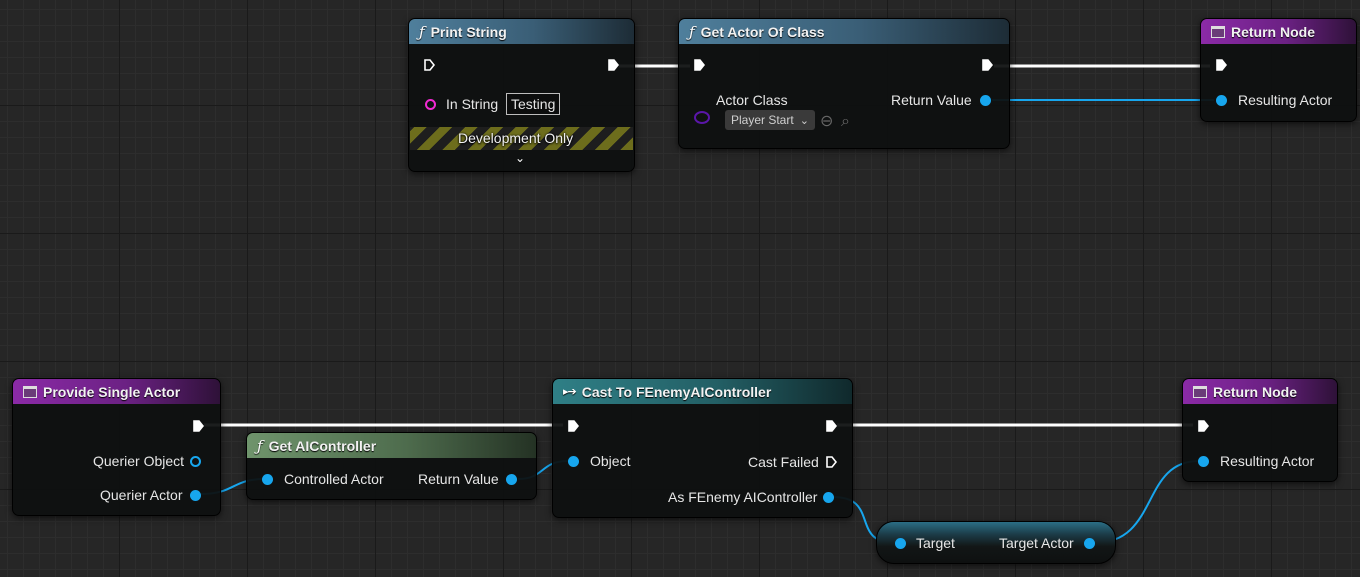 The image size is (1360, 577). I want to click on target-label: Target, so click(935, 543).